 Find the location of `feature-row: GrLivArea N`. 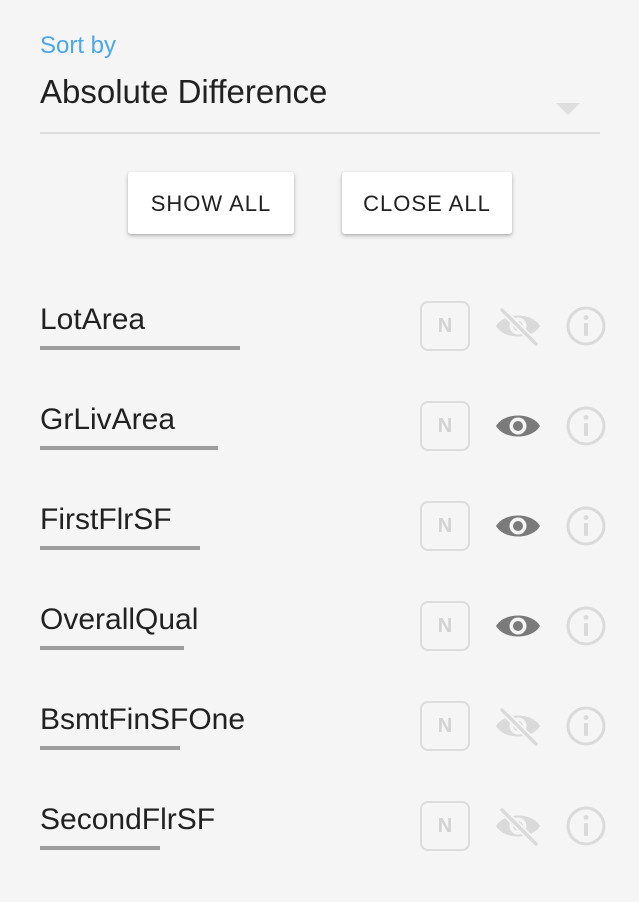

feature-row: GrLivArea N is located at coordinates (319, 451).